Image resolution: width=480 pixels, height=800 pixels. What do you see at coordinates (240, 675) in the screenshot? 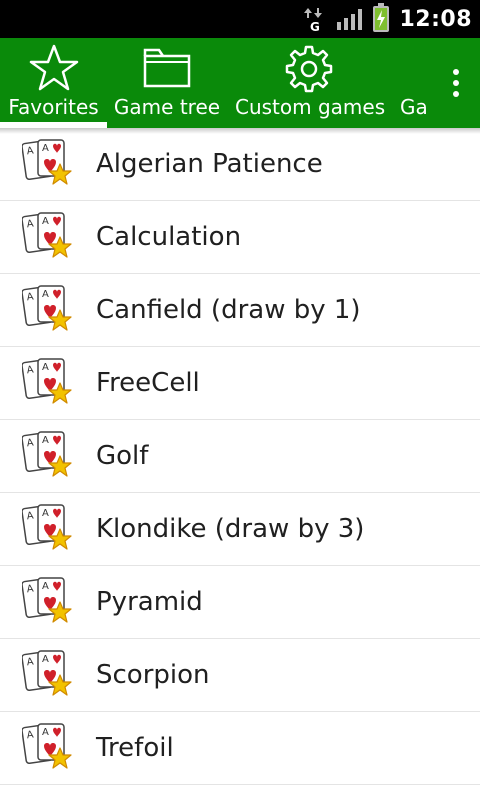
I see `list-item: A A Scorpion` at bounding box center [240, 675].